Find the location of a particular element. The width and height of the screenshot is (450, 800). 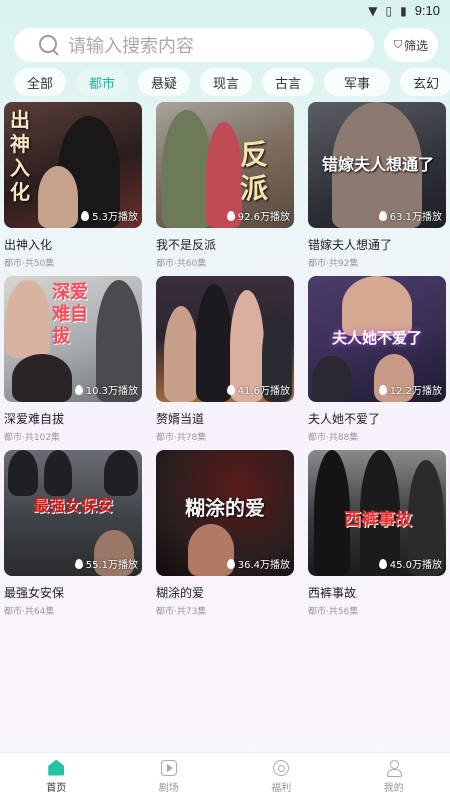

drama-meta: 都市·共88集 is located at coordinates (333, 438).